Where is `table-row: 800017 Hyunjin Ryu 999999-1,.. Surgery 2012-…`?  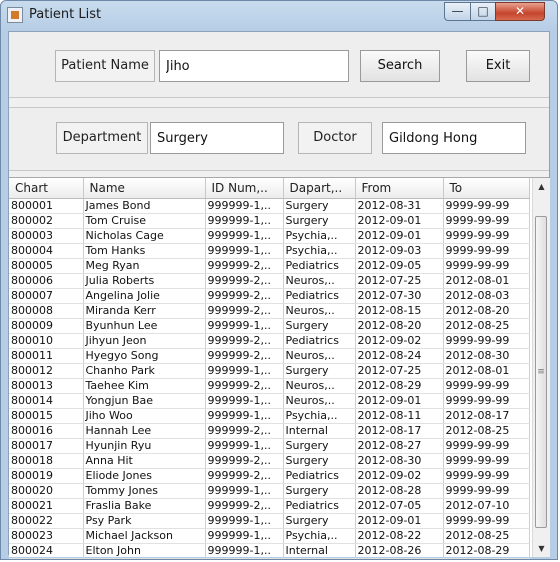 table-row: 800017 Hyunjin Ryu 999999-1,.. Surgery 2012-… is located at coordinates (269, 446).